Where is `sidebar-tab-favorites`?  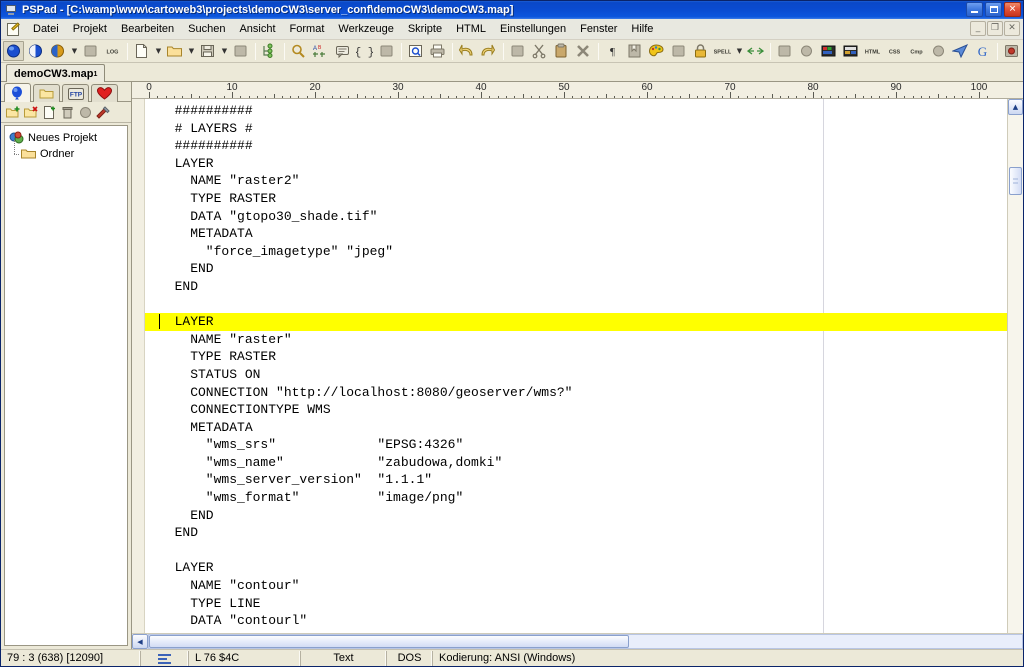 sidebar-tab-favorites is located at coordinates (104, 93).